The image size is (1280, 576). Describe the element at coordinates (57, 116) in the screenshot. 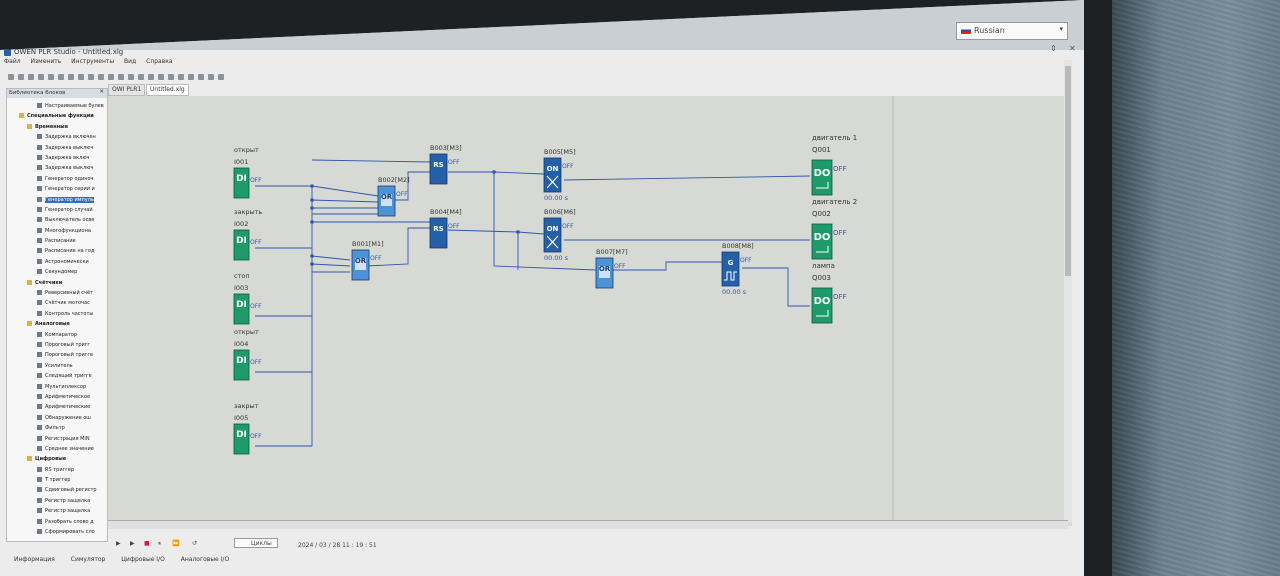

I see `library-folder: Специальные функции` at that location.